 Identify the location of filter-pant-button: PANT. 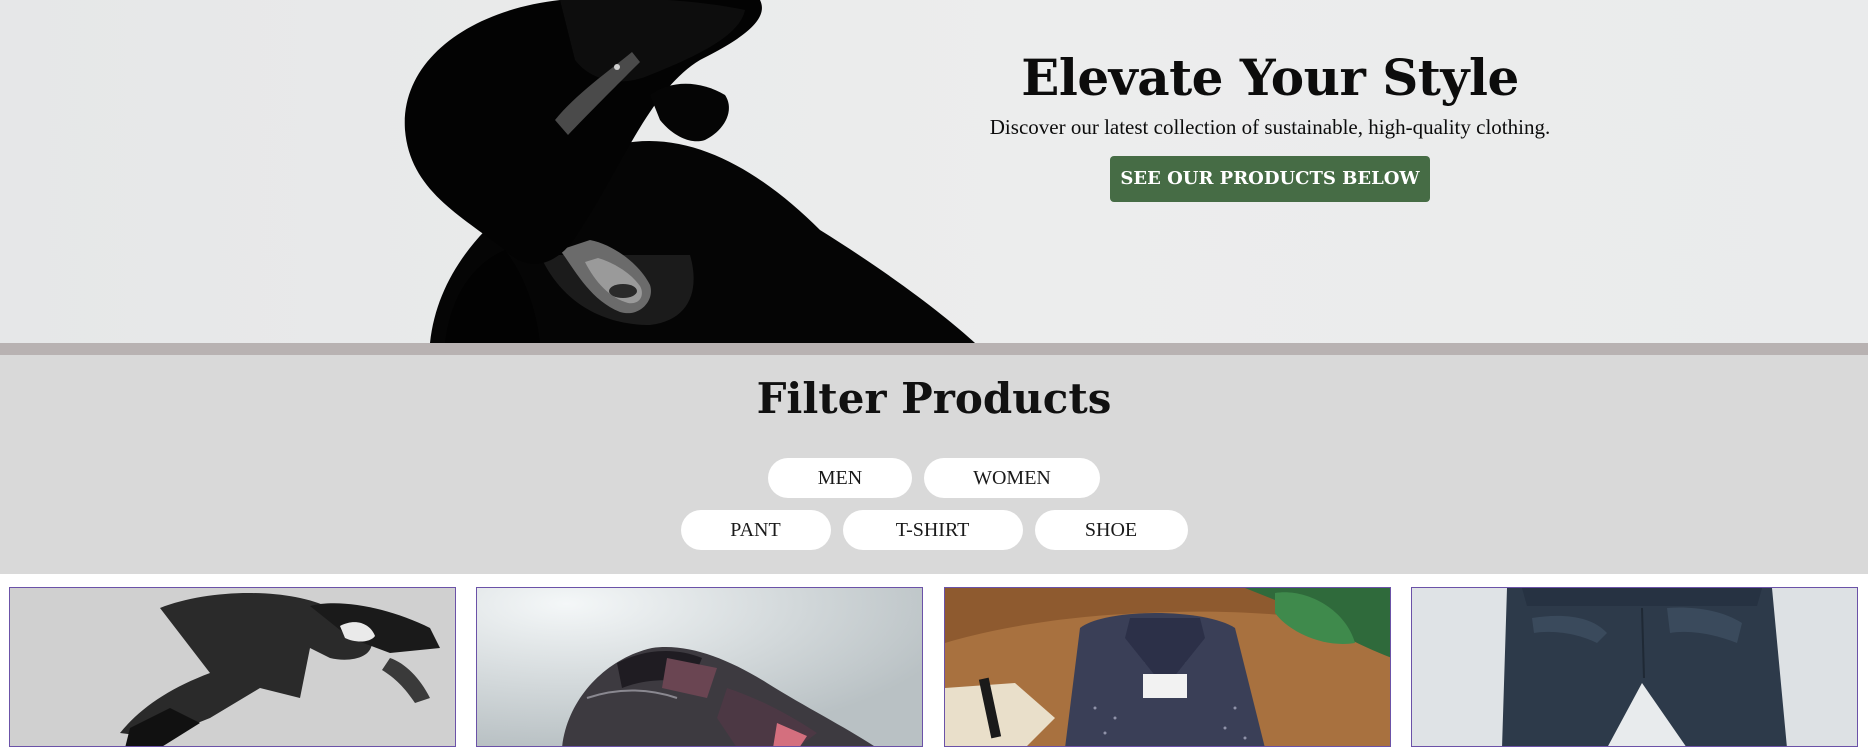
(755, 530).